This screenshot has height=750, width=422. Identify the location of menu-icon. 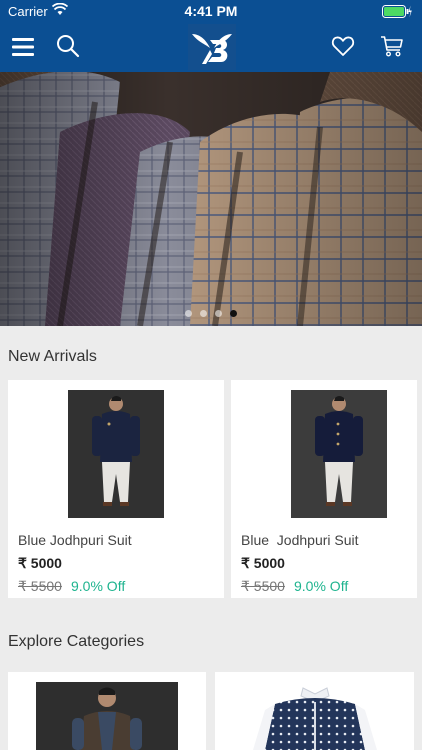
(23, 47).